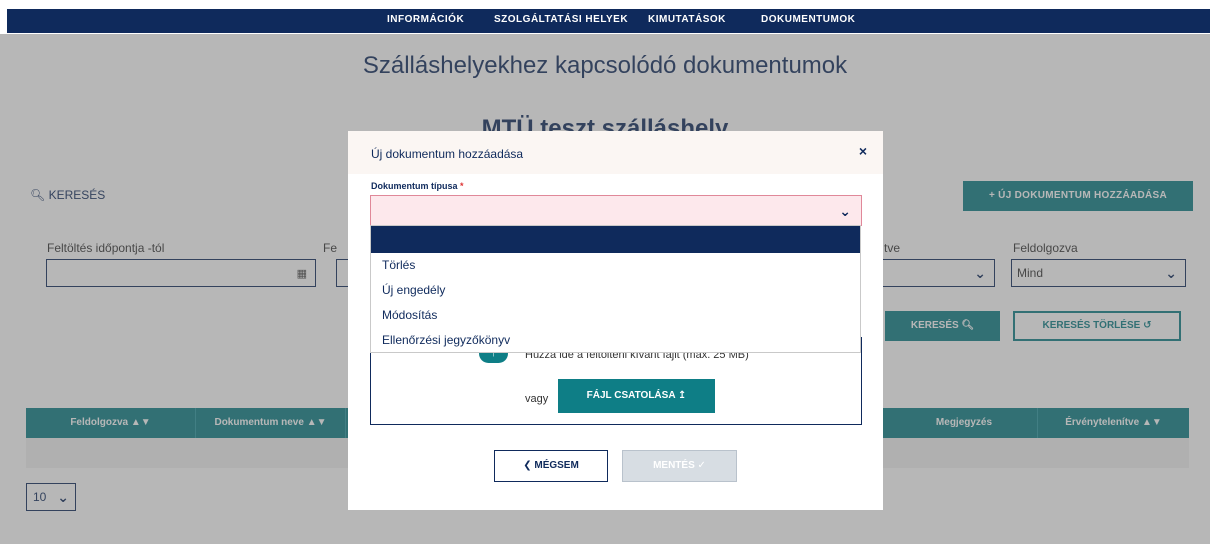 The width and height of the screenshot is (1210, 544). Describe the element at coordinates (527, 465) in the screenshot. I see `chevron-left-icon: ❮` at that location.